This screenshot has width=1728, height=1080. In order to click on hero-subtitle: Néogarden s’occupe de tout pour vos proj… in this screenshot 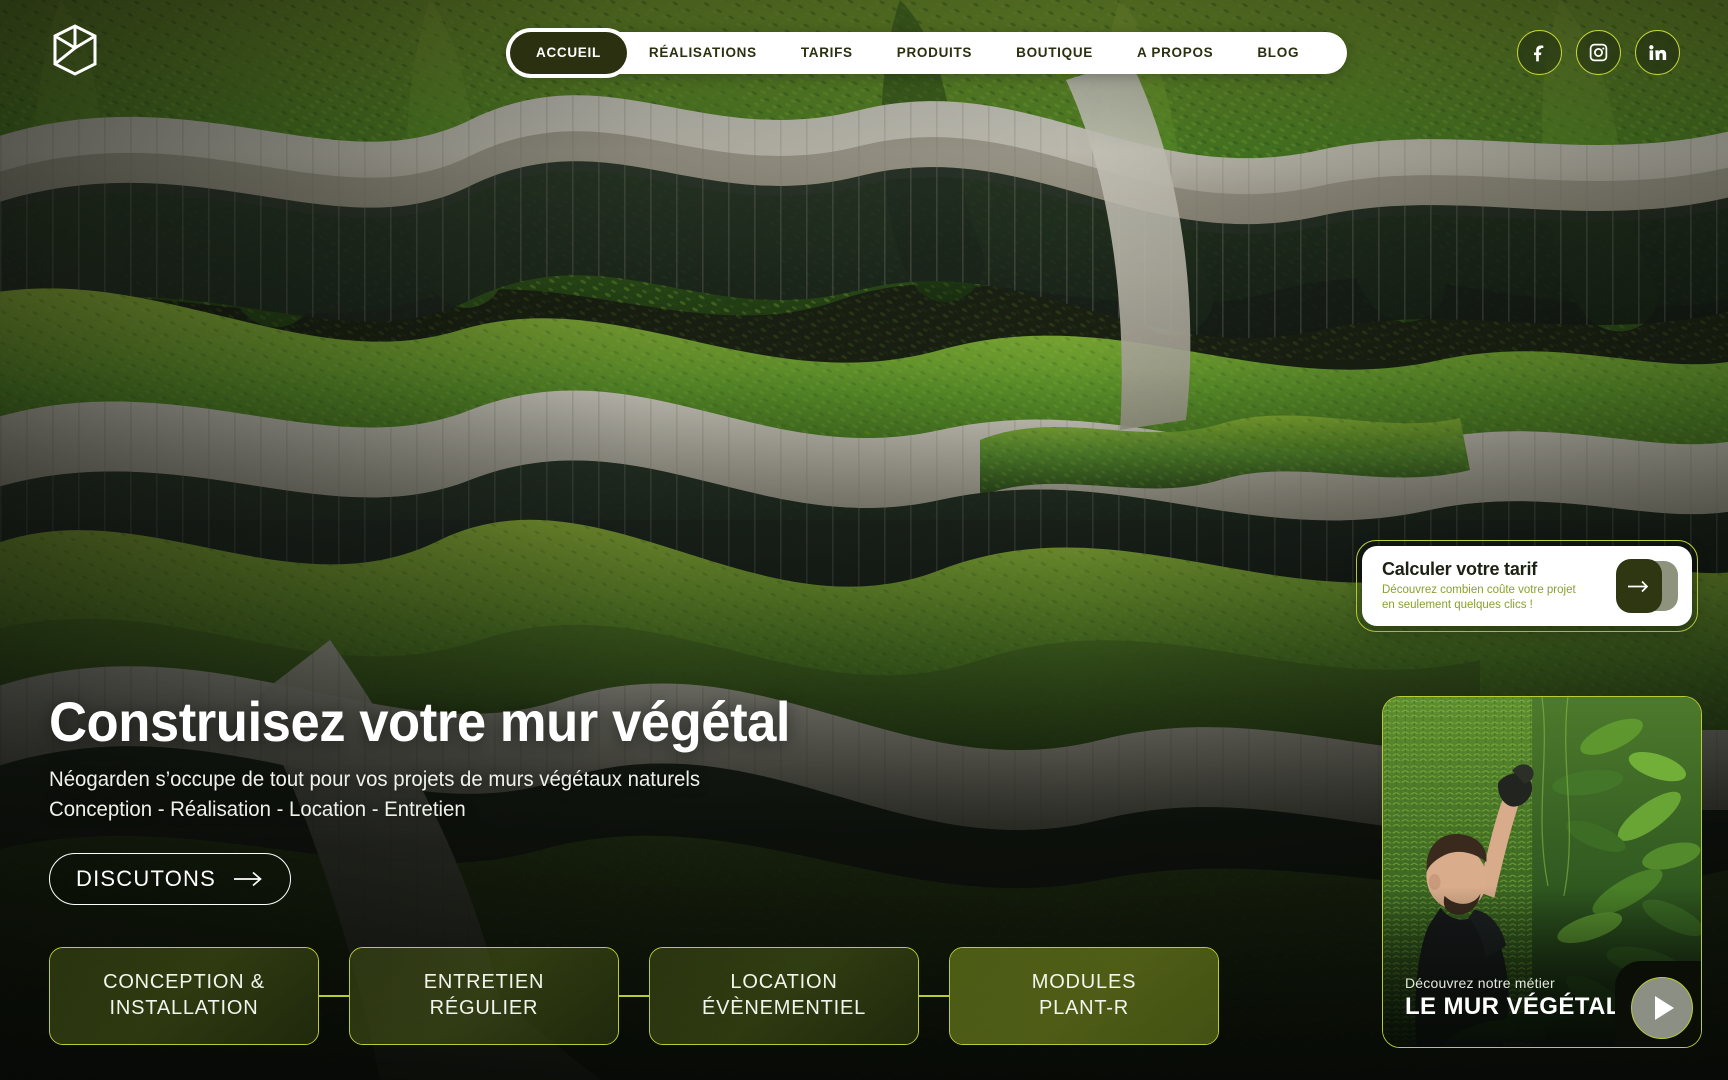, I will do `click(485, 795)`.